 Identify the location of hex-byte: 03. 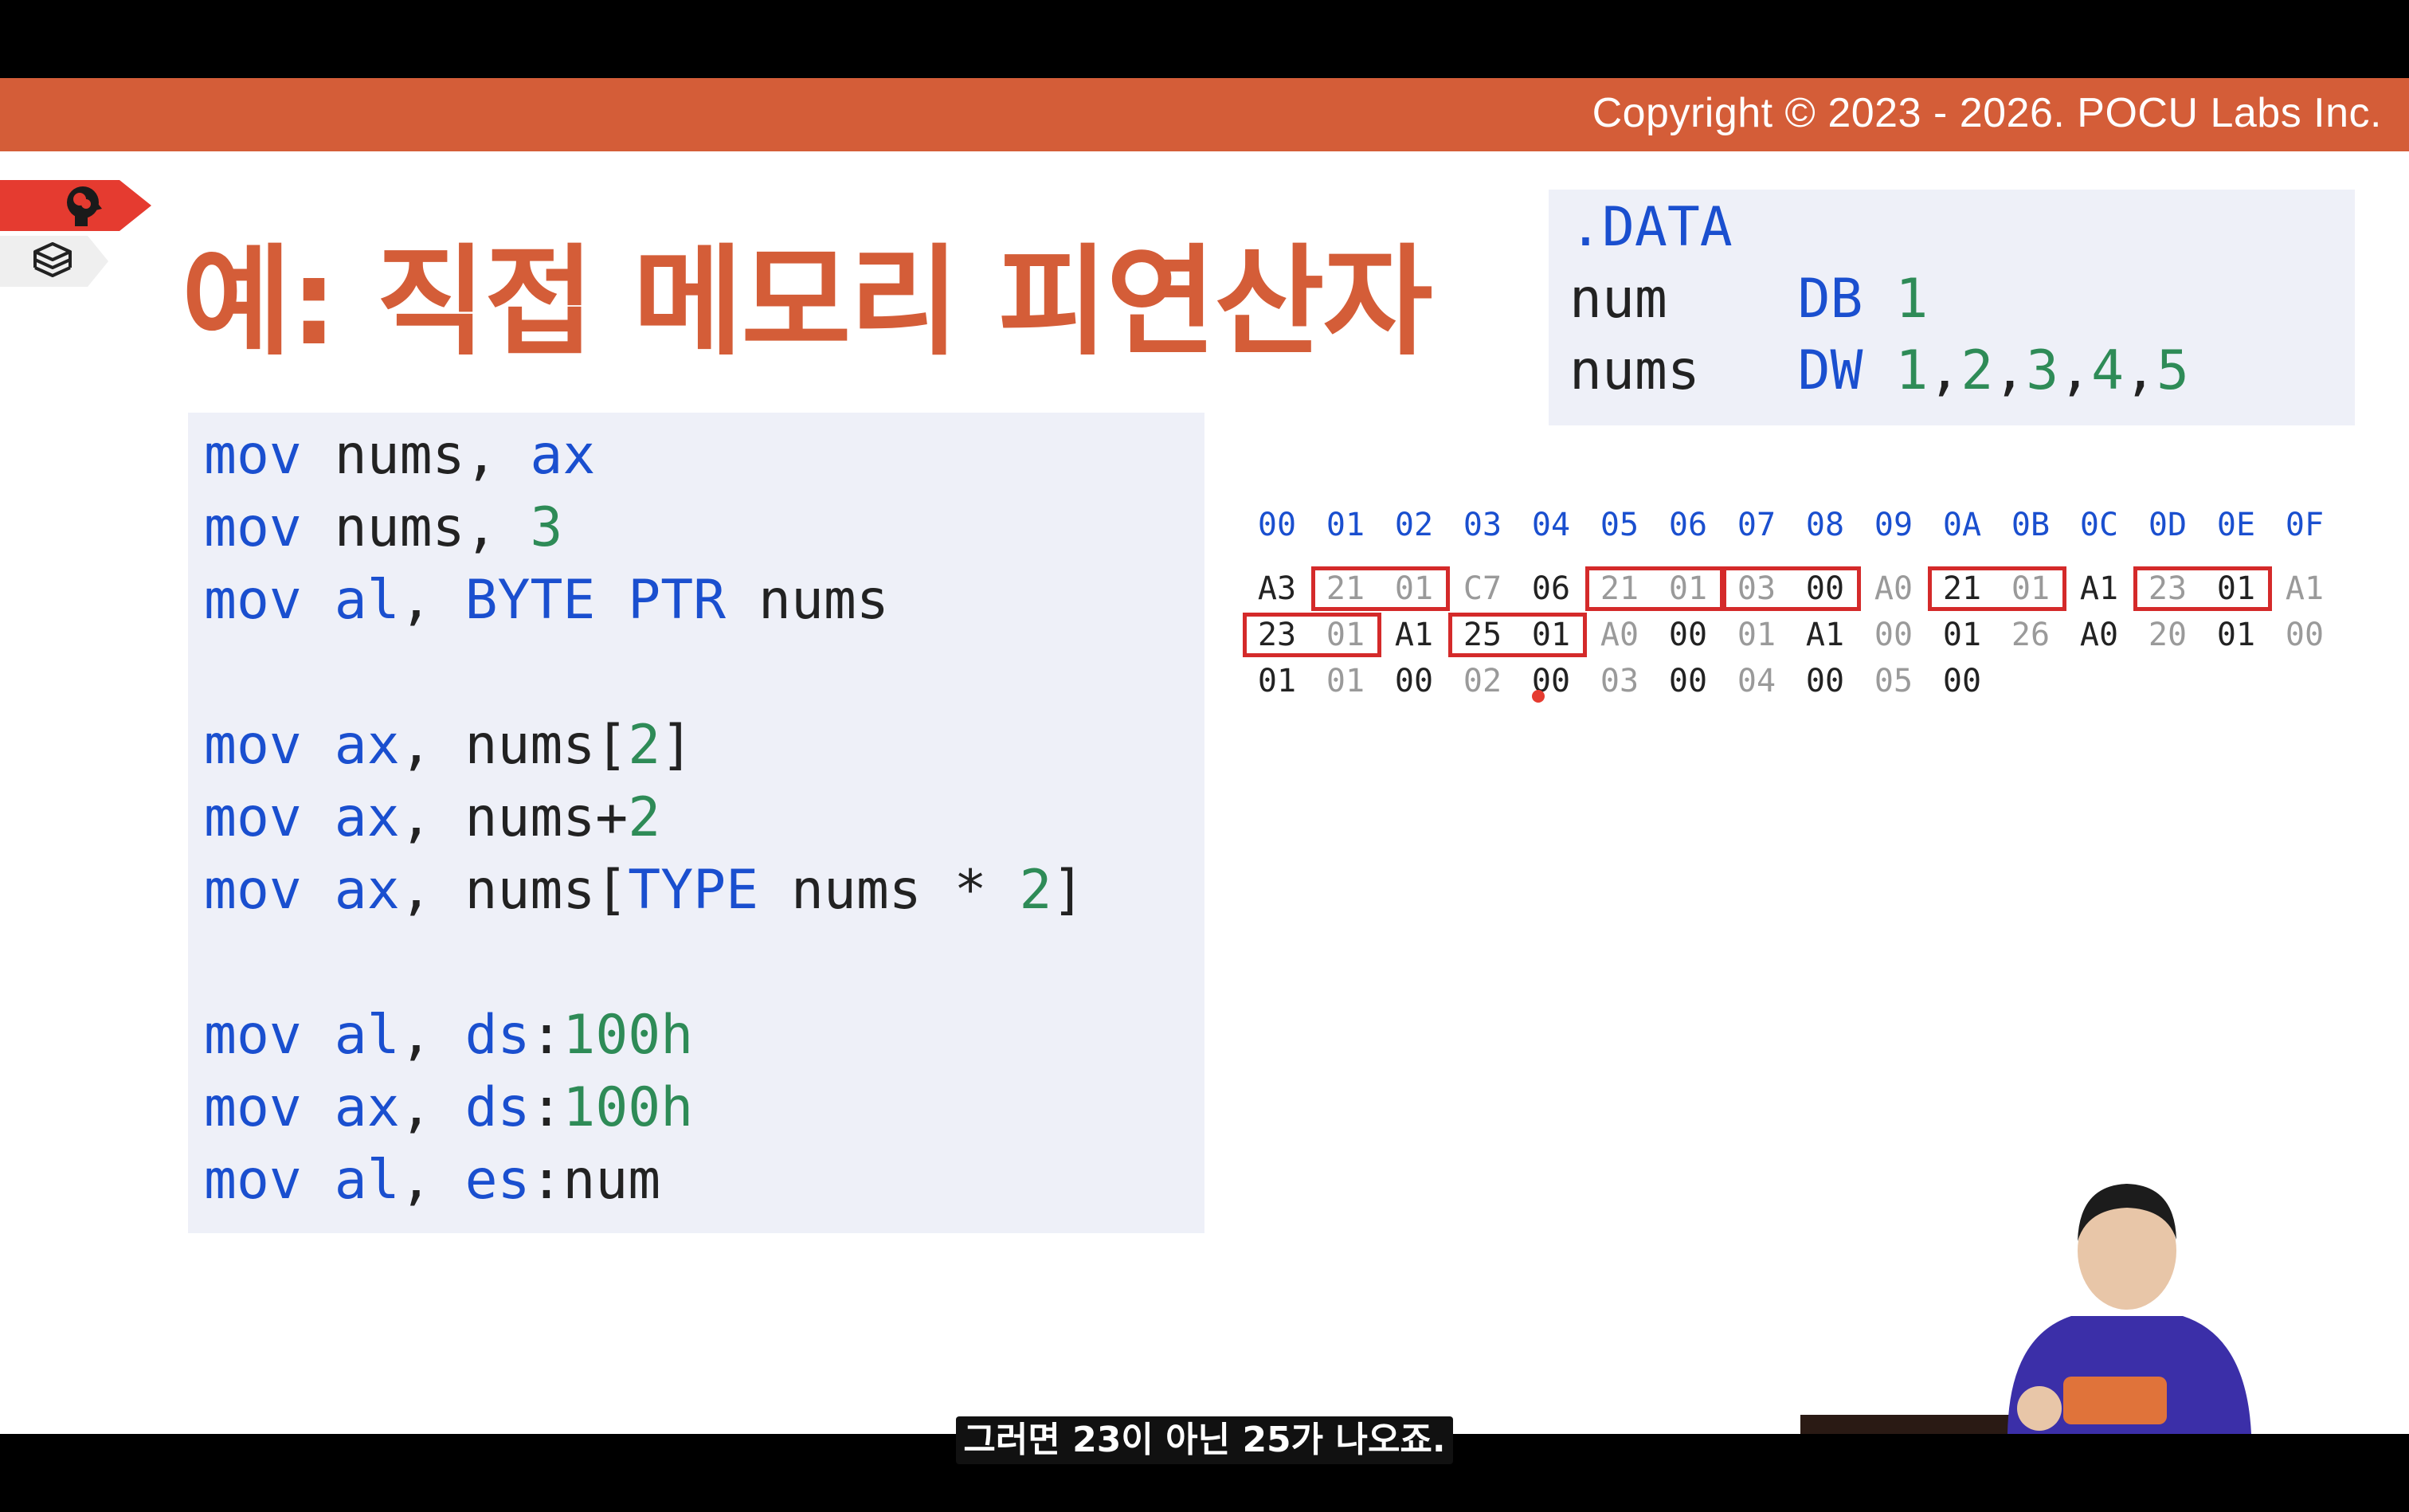
(1619, 681).